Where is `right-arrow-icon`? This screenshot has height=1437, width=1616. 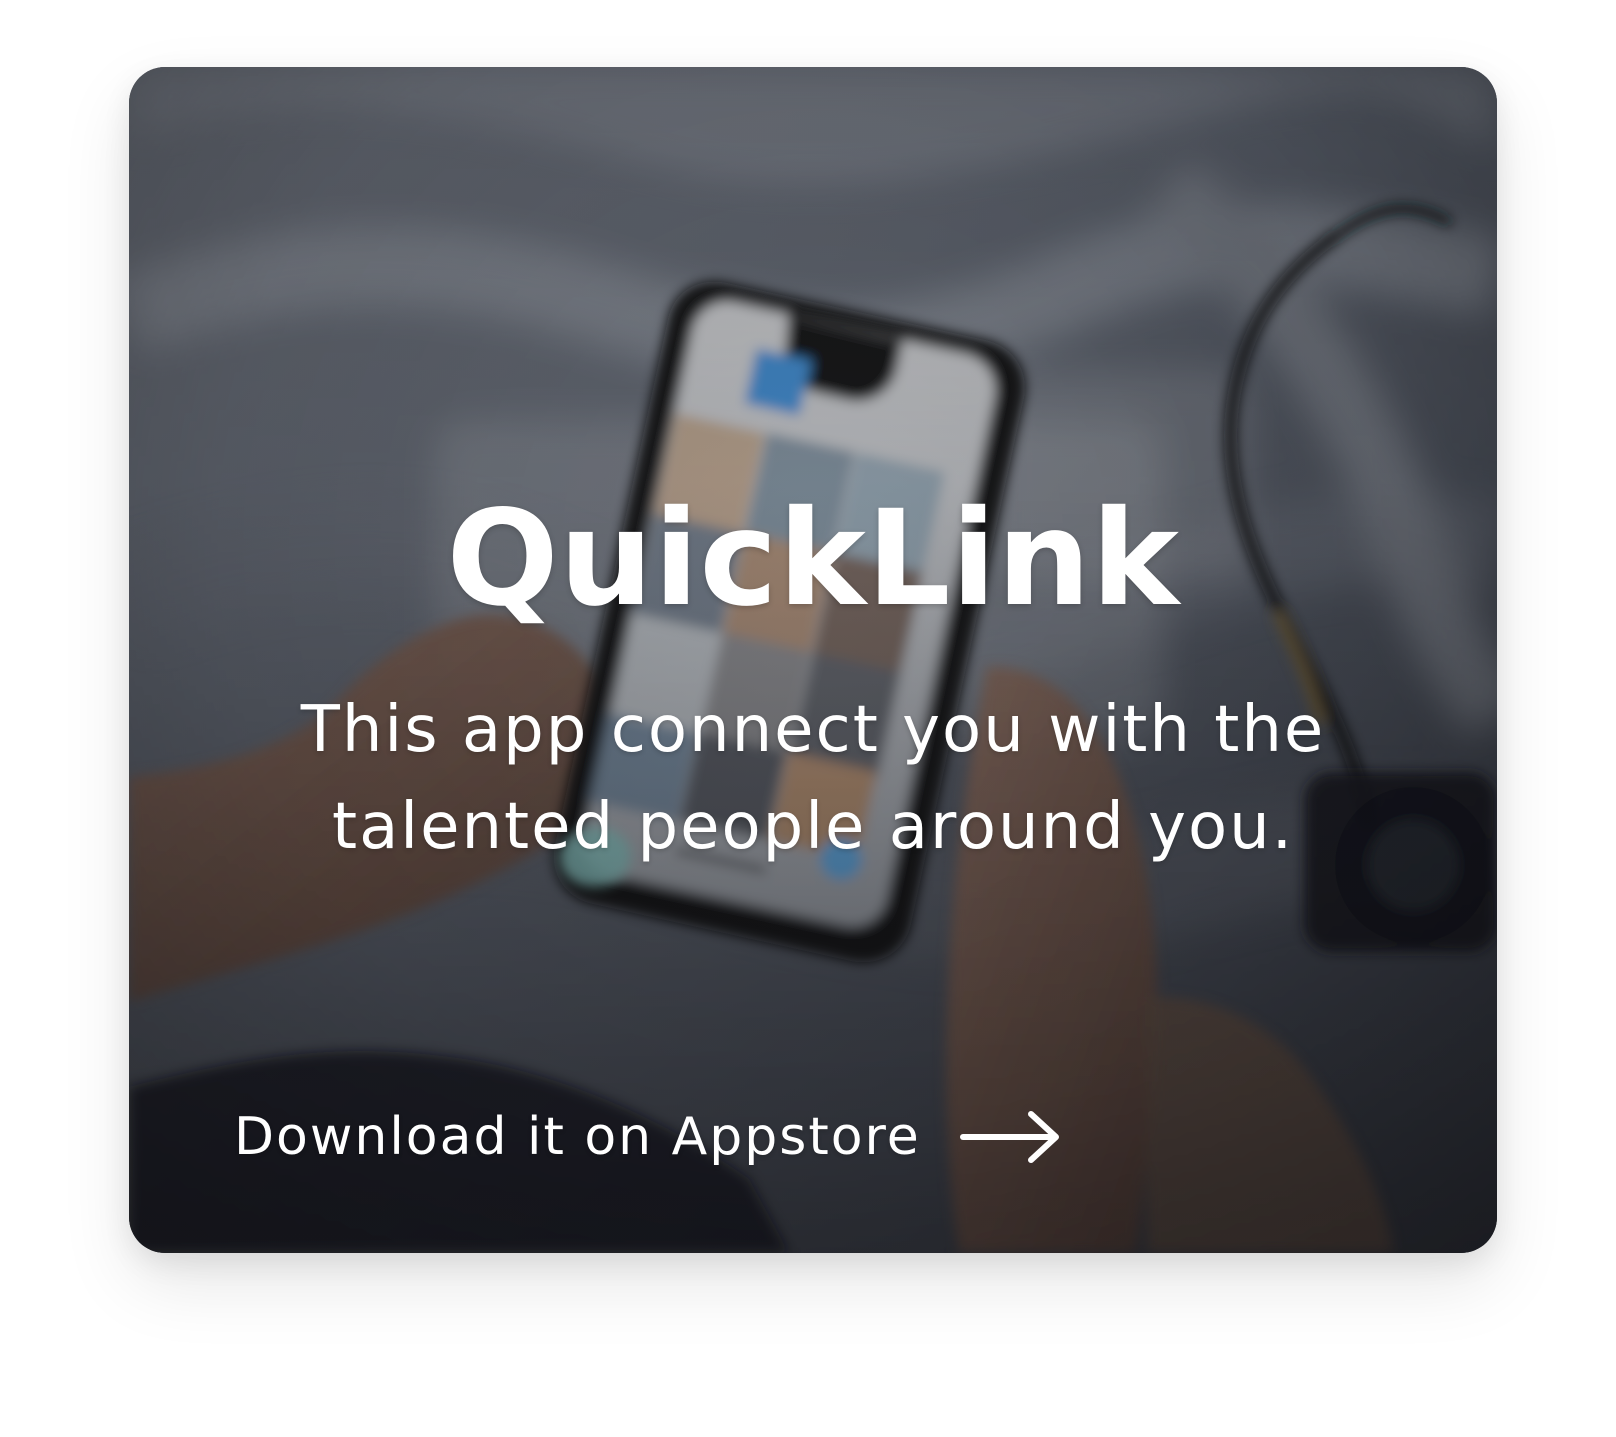 right-arrow-icon is located at coordinates (1013, 1137).